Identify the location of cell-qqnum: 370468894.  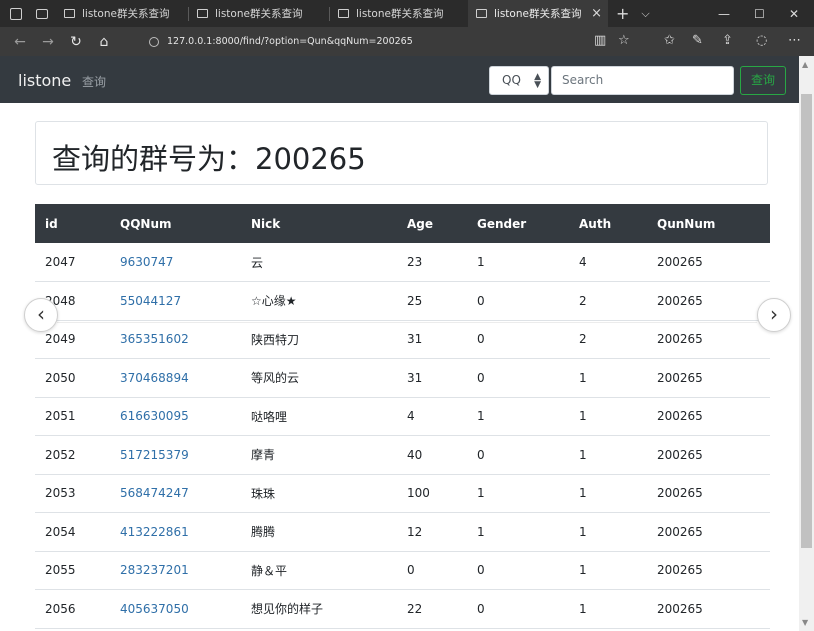
(175, 378).